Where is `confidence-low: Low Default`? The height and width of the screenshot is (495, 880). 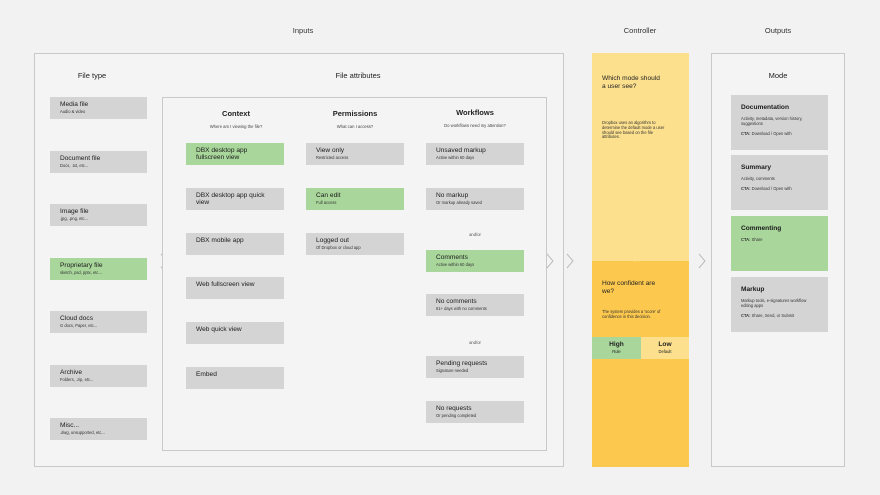
confidence-low: Low Default is located at coordinates (665, 348).